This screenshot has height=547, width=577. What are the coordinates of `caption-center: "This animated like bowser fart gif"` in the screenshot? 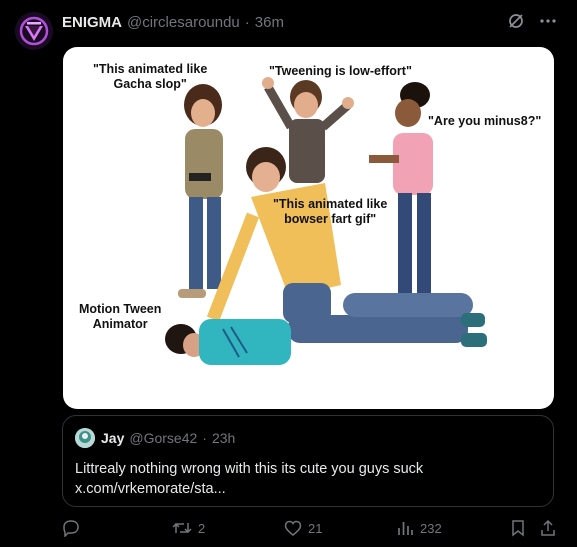 It's located at (330, 212).